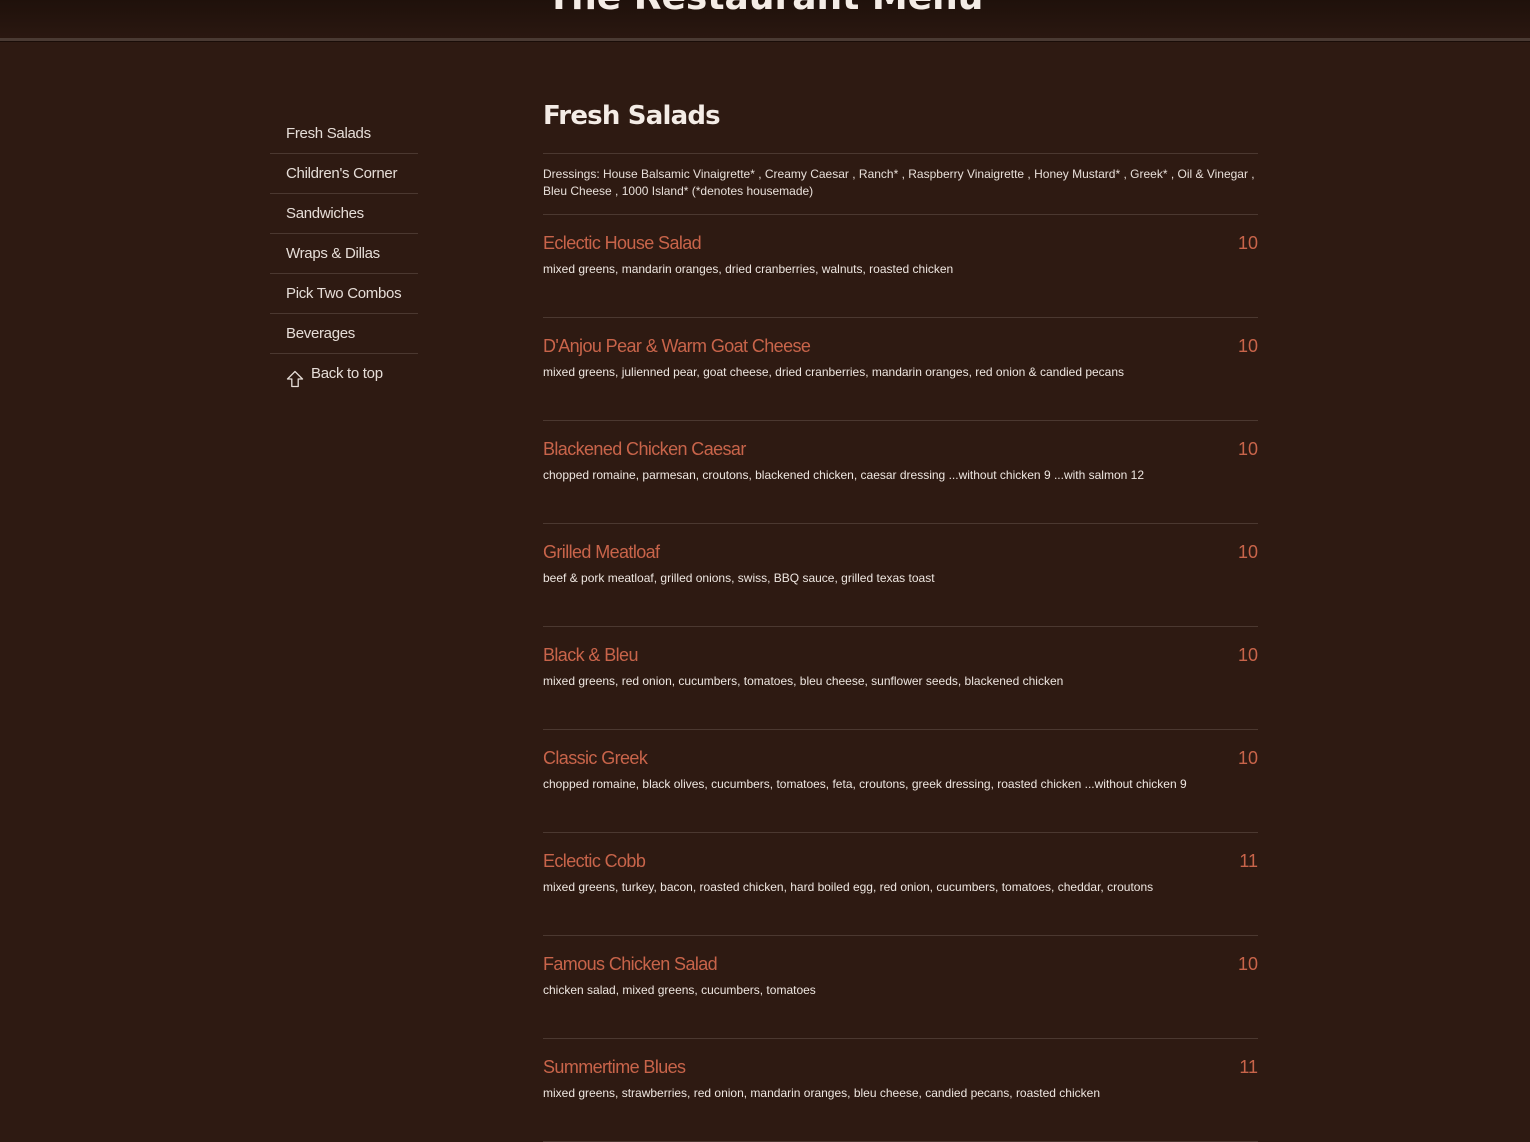 Image resolution: width=1530 pixels, height=1142 pixels. What do you see at coordinates (344, 294) in the screenshot?
I see `sidebar-item-pick-two-combos: Pick Two Combos` at bounding box center [344, 294].